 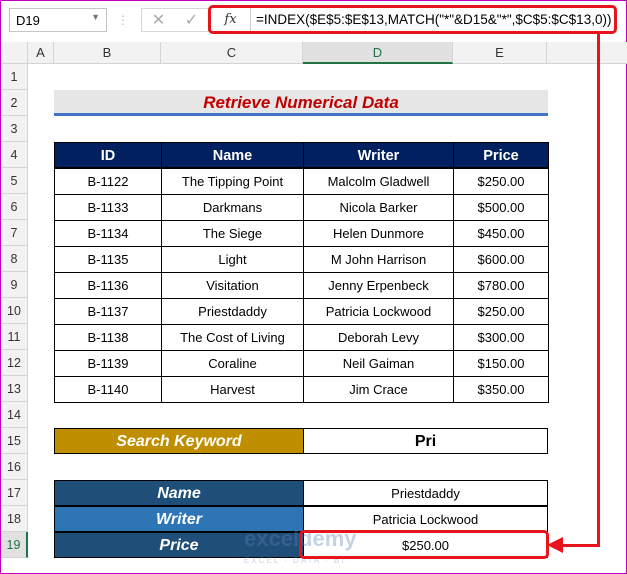 What do you see at coordinates (14, 467) in the screenshot?
I see `row-header-16: 16` at bounding box center [14, 467].